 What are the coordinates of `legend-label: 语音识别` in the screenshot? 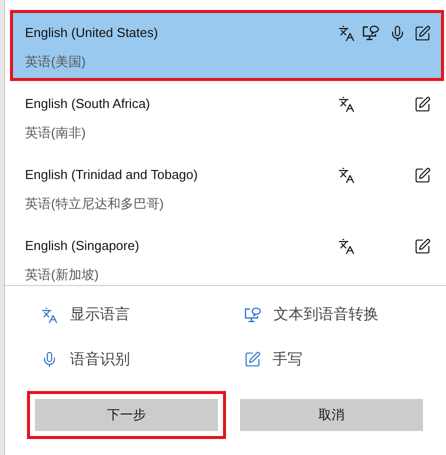 It's located at (100, 360).